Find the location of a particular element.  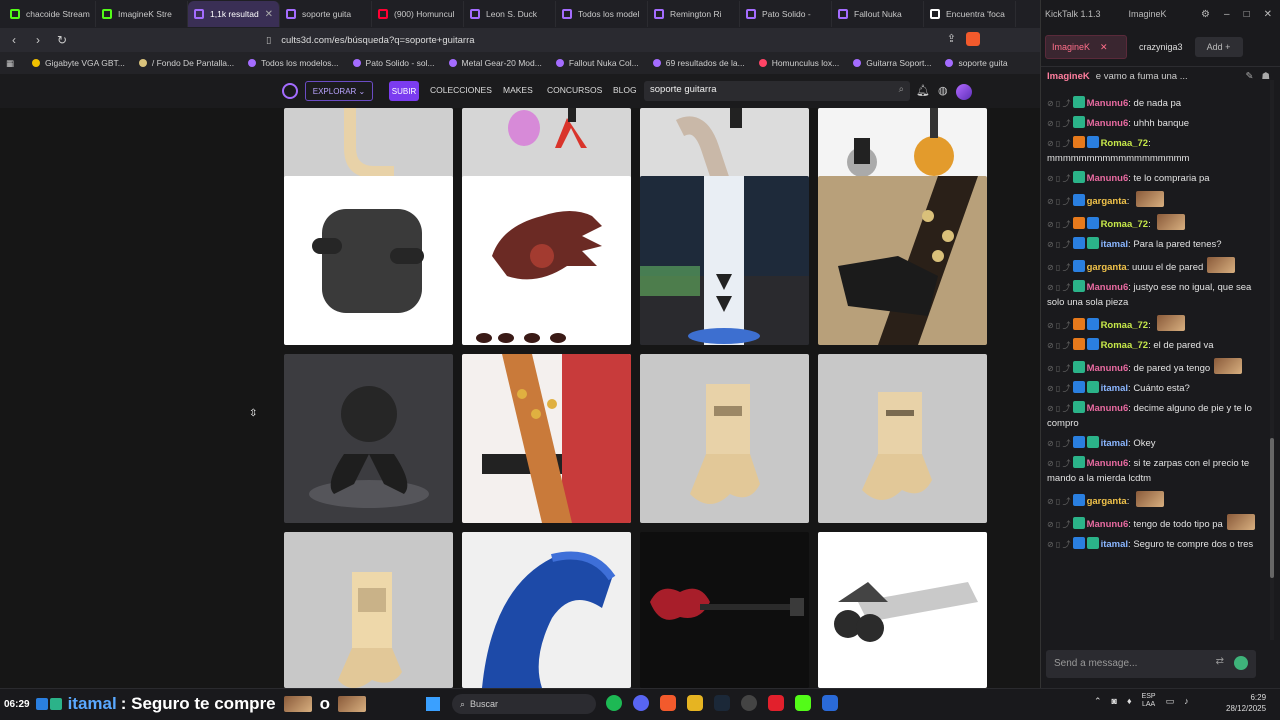

emote-picker-icon is located at coordinates (1241, 663).